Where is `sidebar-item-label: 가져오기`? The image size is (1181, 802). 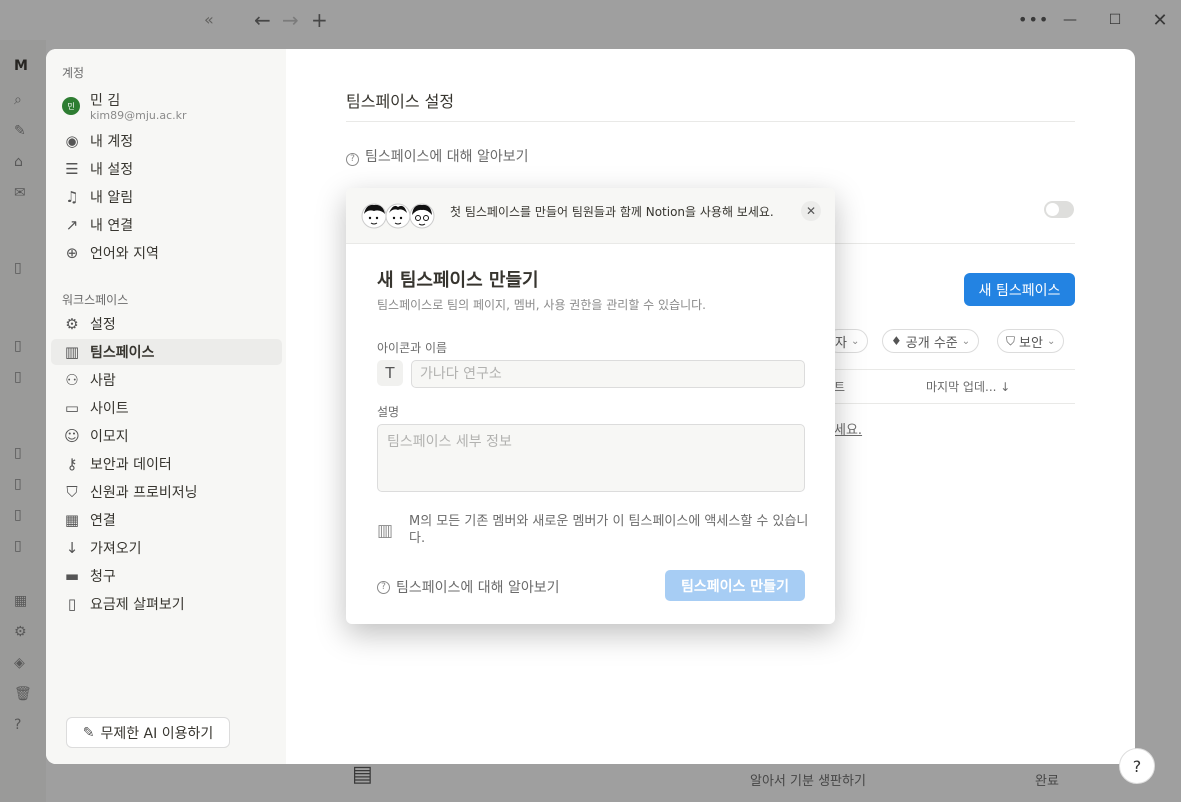 sidebar-item-label: 가져오기 is located at coordinates (116, 549).